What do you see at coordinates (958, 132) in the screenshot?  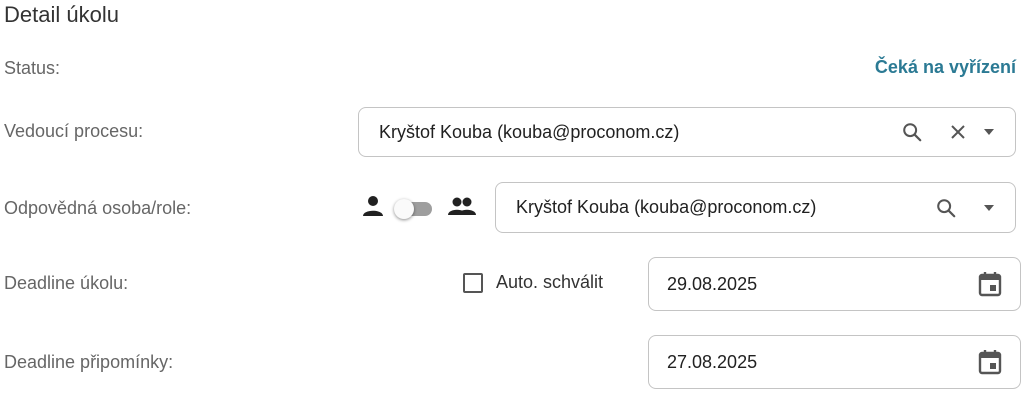 I see `clear-icon` at bounding box center [958, 132].